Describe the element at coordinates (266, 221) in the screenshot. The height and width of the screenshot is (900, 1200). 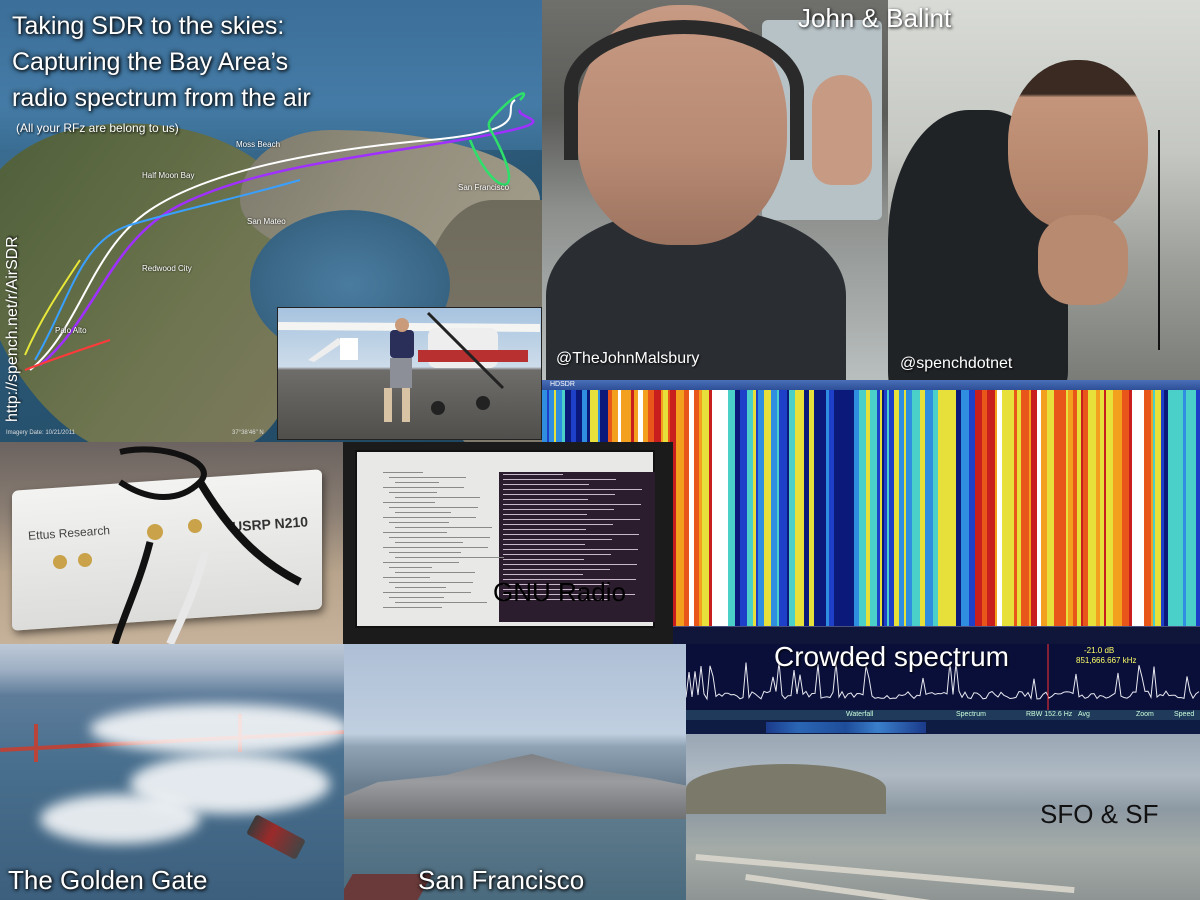
I see `place-label: San Mateo` at that location.